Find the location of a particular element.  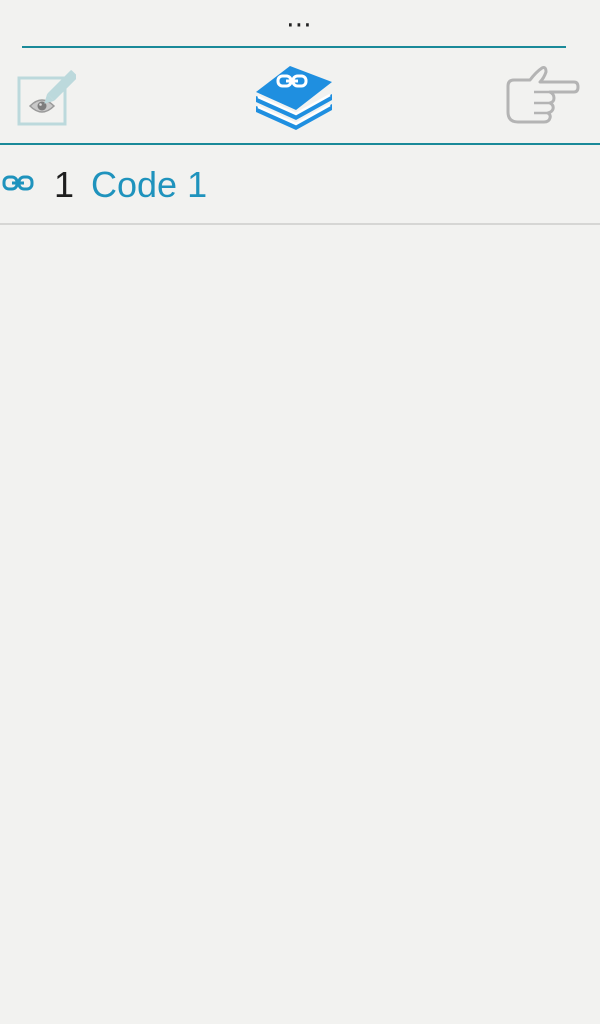

link-book-icon is located at coordinates (294, 98).